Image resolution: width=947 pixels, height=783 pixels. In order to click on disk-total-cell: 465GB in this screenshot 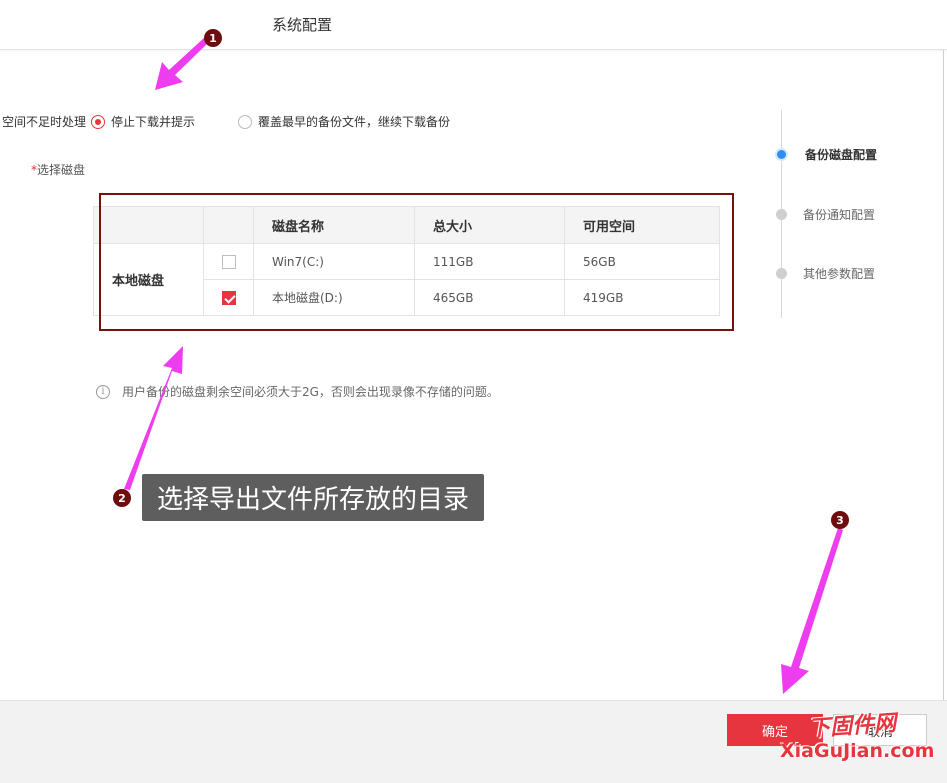, I will do `click(489, 297)`.